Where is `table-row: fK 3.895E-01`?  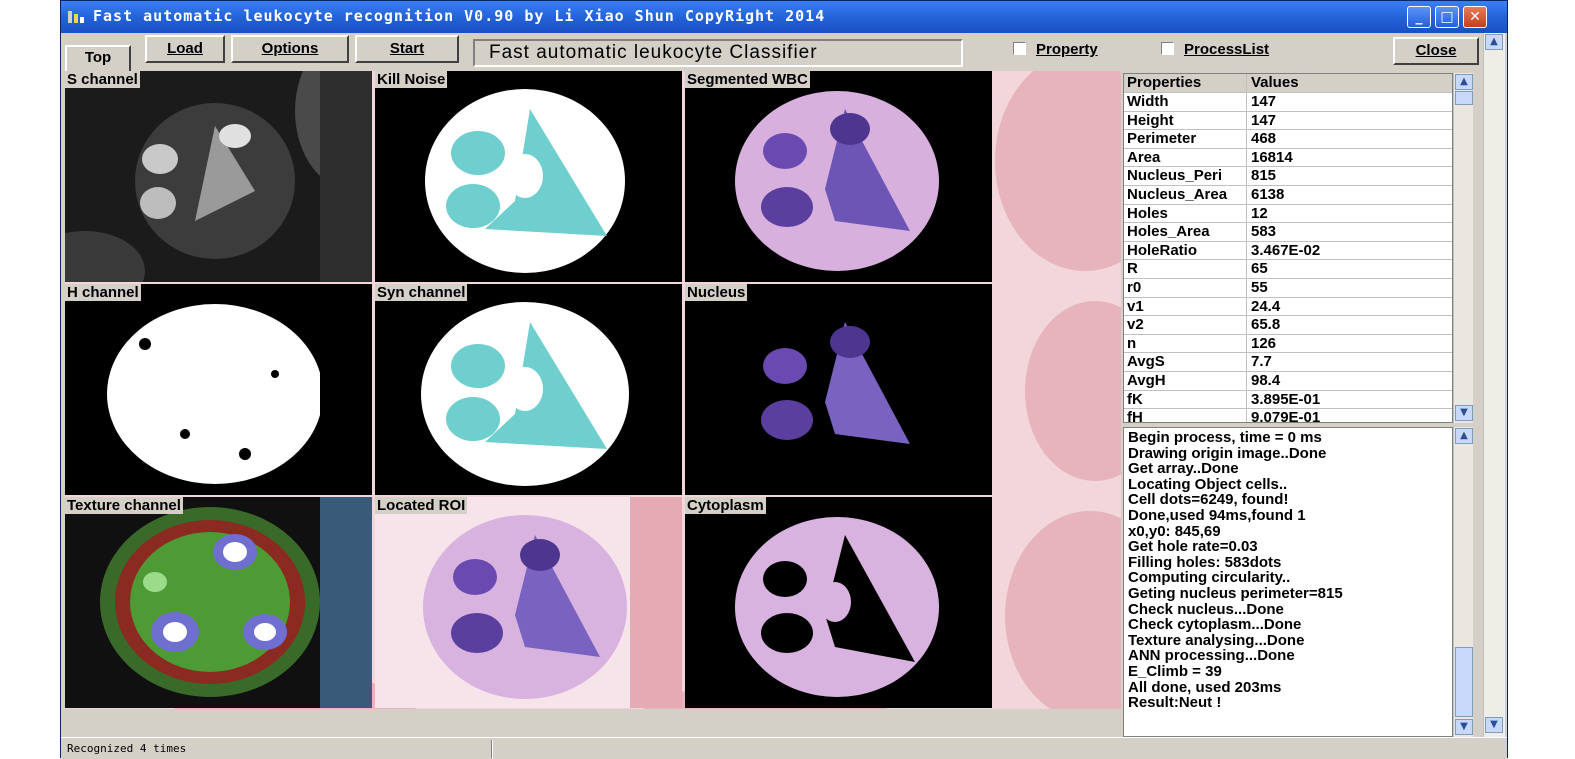
table-row: fK 3.895E-01 is located at coordinates (1288, 400).